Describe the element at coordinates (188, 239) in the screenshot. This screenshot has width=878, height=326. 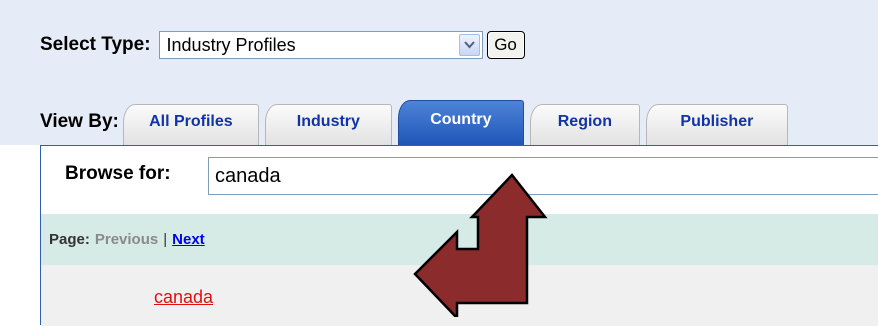
I see `next-link: Next` at that location.